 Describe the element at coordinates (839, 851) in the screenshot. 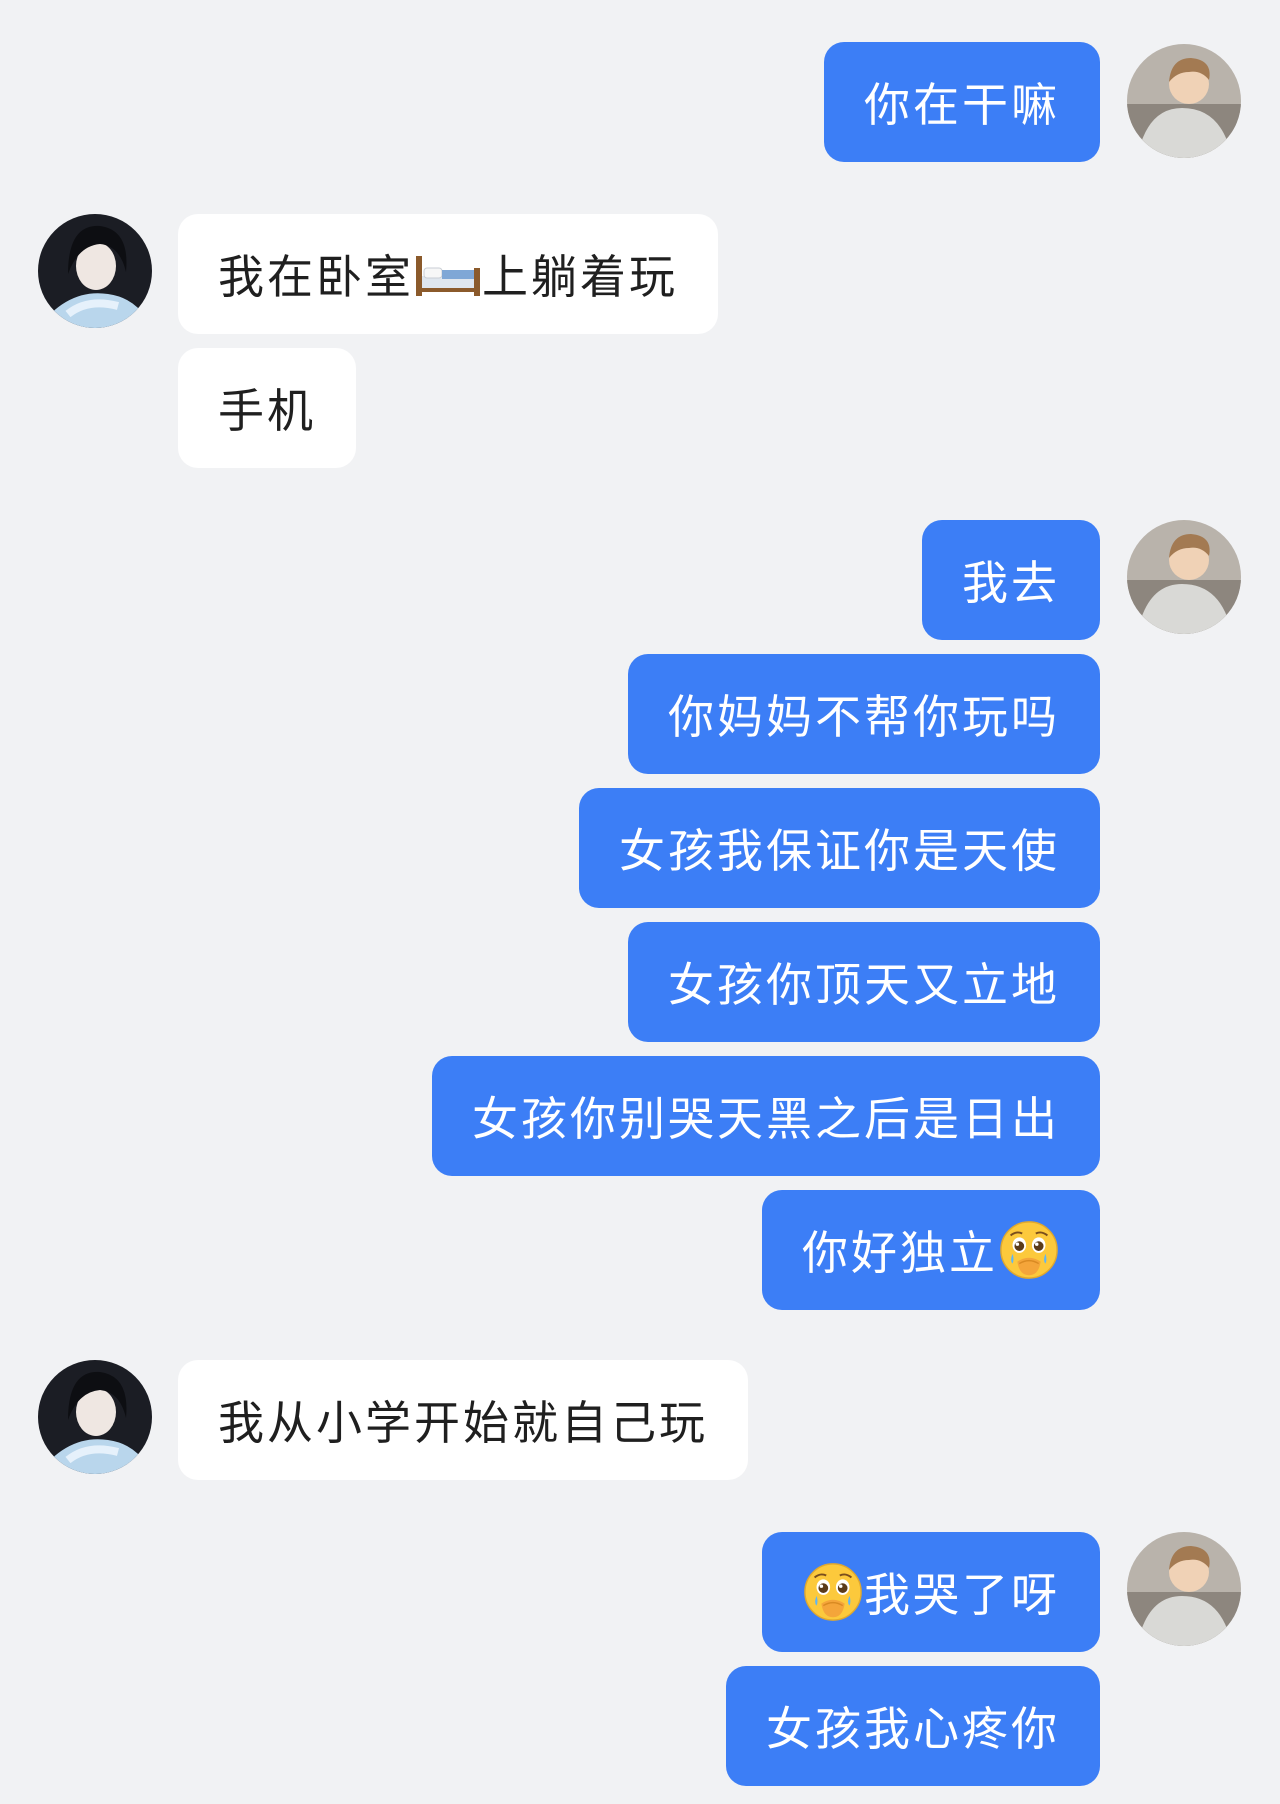

I see `message-text: 女孩我保证你是天使` at that location.